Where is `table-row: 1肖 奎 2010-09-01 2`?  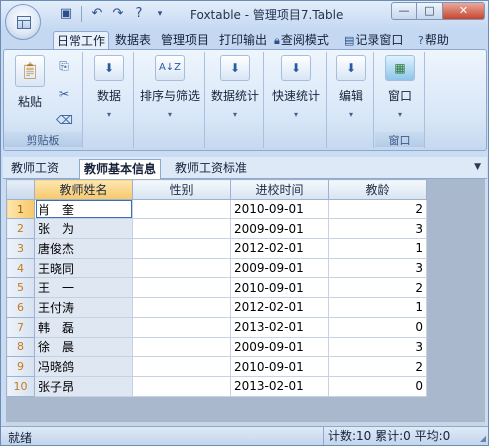 table-row: 1肖 奎 2010-09-01 2 is located at coordinates (216, 209).